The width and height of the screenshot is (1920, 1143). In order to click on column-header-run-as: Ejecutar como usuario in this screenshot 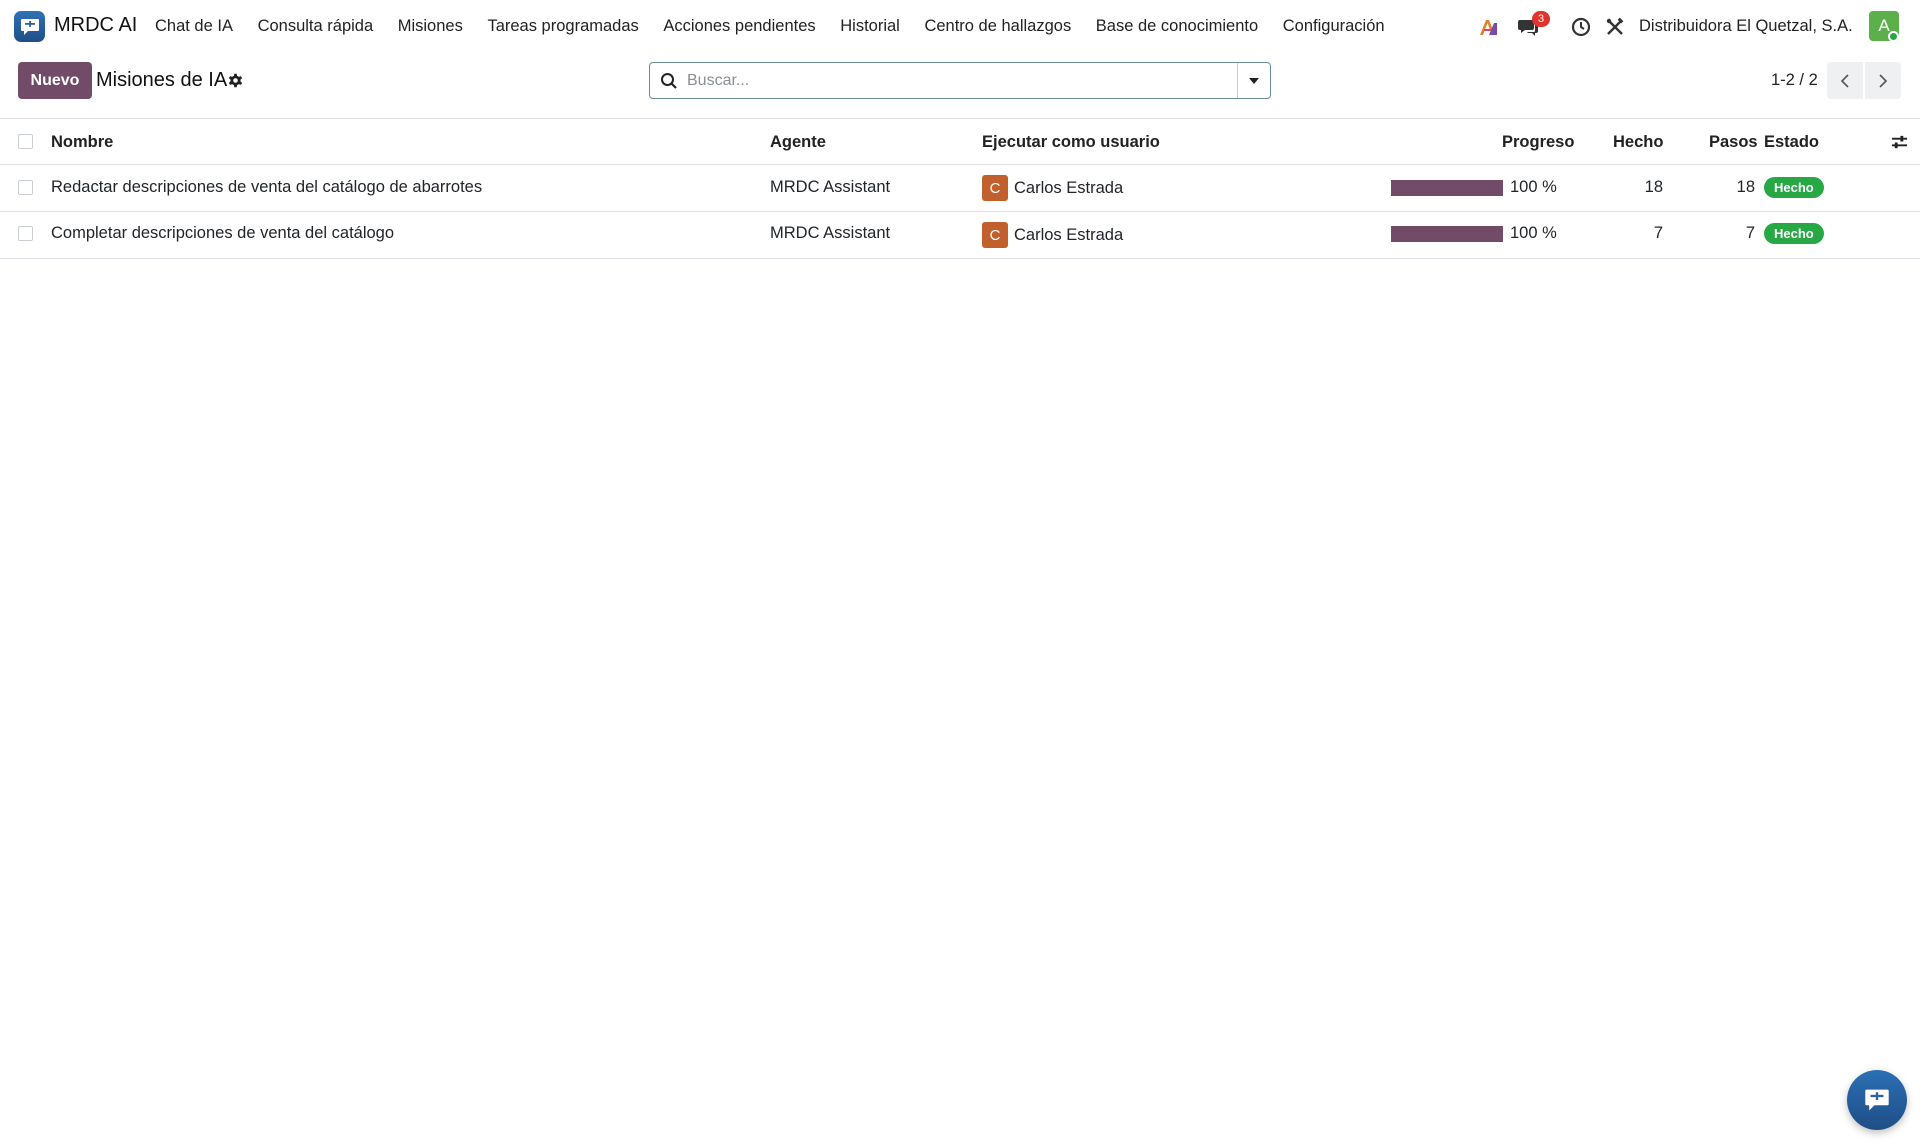, I will do `click(1071, 142)`.